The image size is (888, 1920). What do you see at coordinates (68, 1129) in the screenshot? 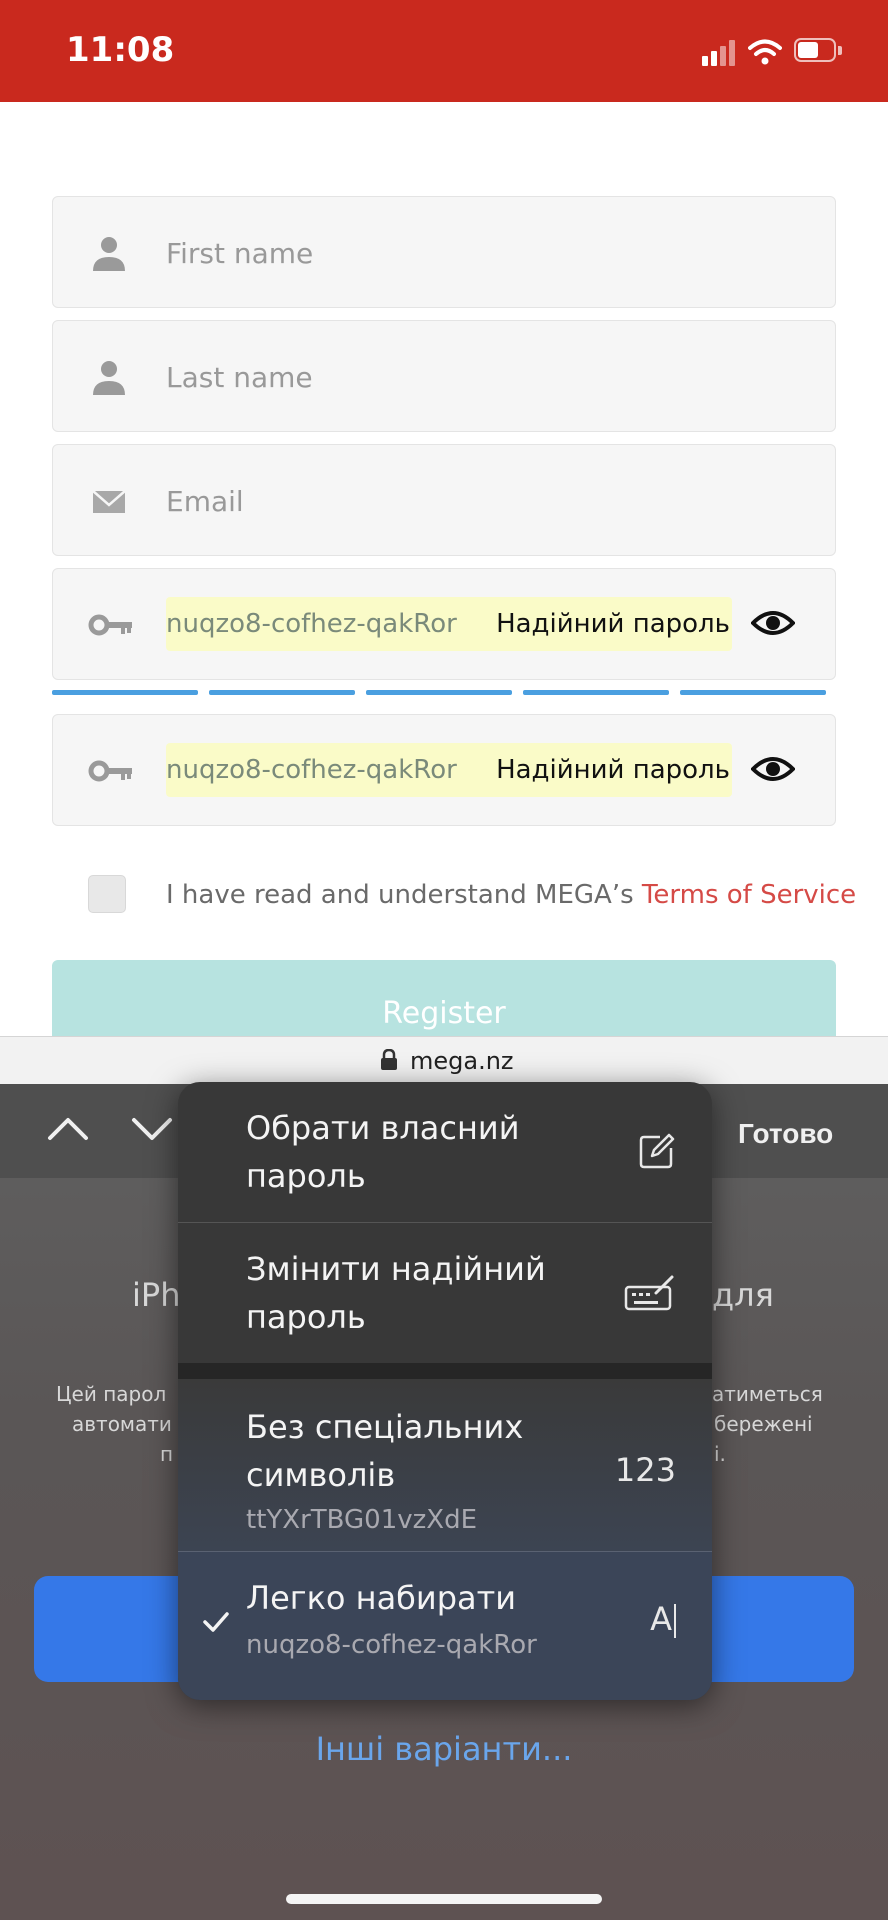
I see `chevron-up-icon` at bounding box center [68, 1129].